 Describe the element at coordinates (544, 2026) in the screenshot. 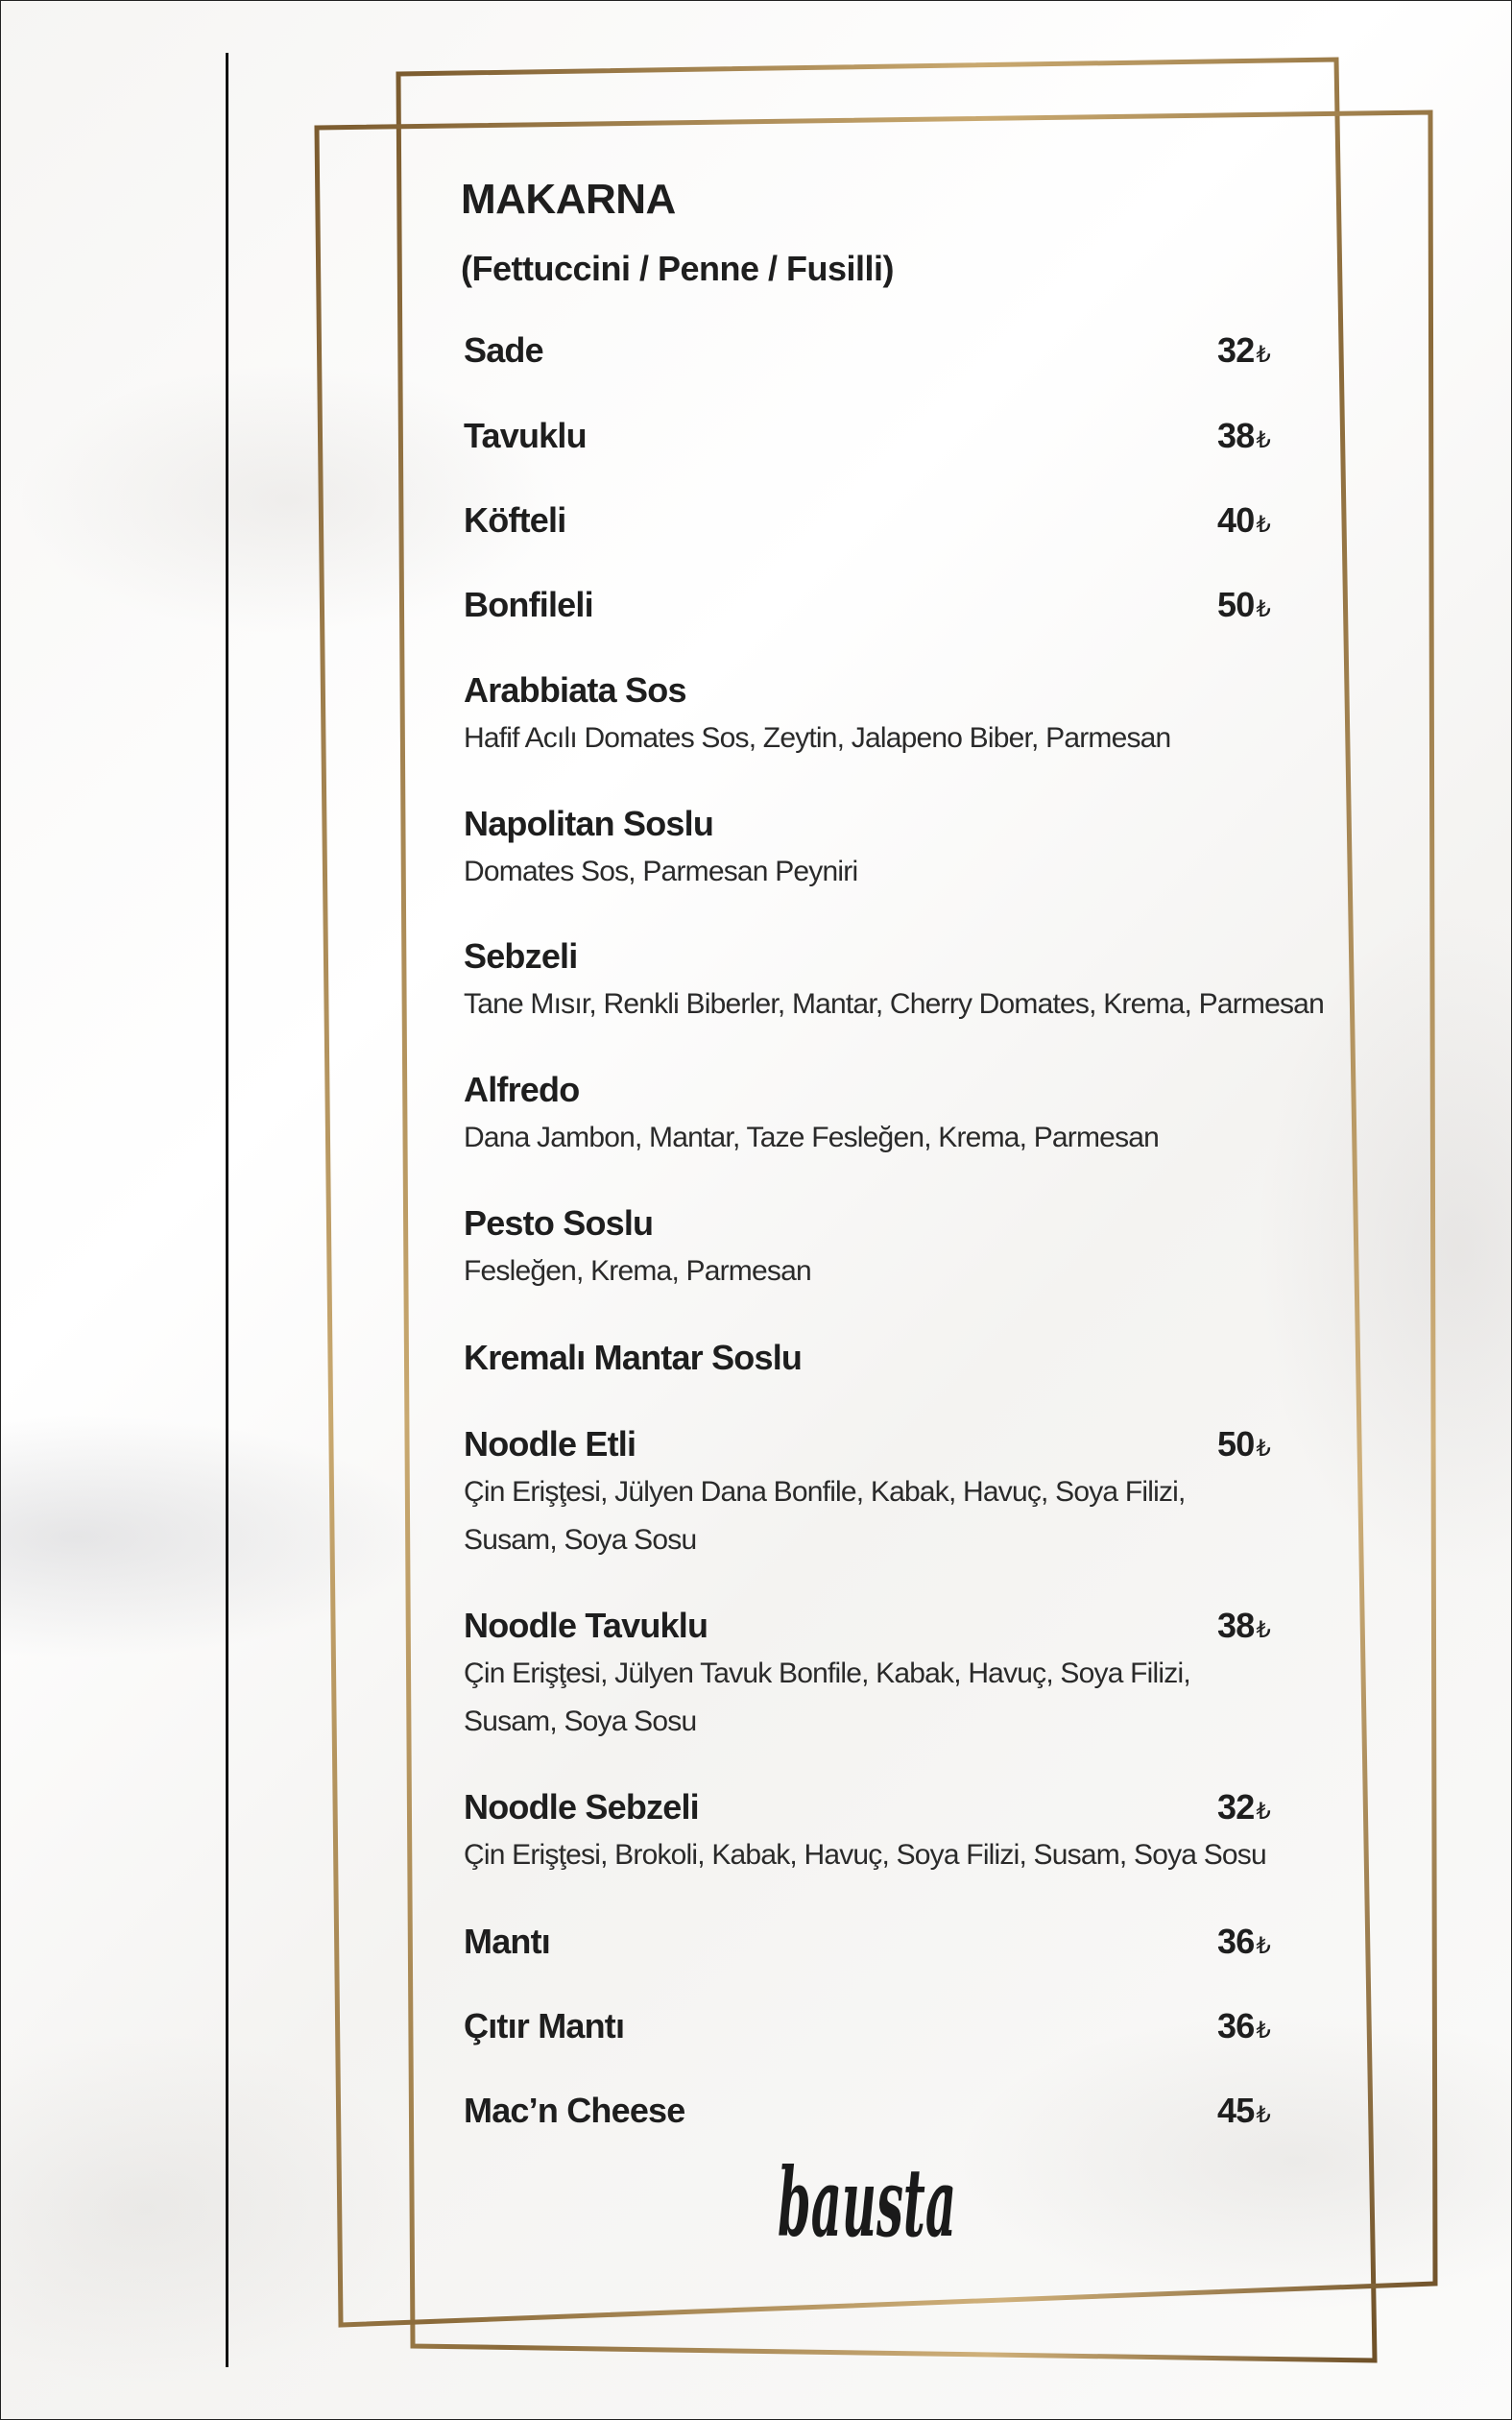

I see `menu-item-name: Çıtır Mantı` at that location.